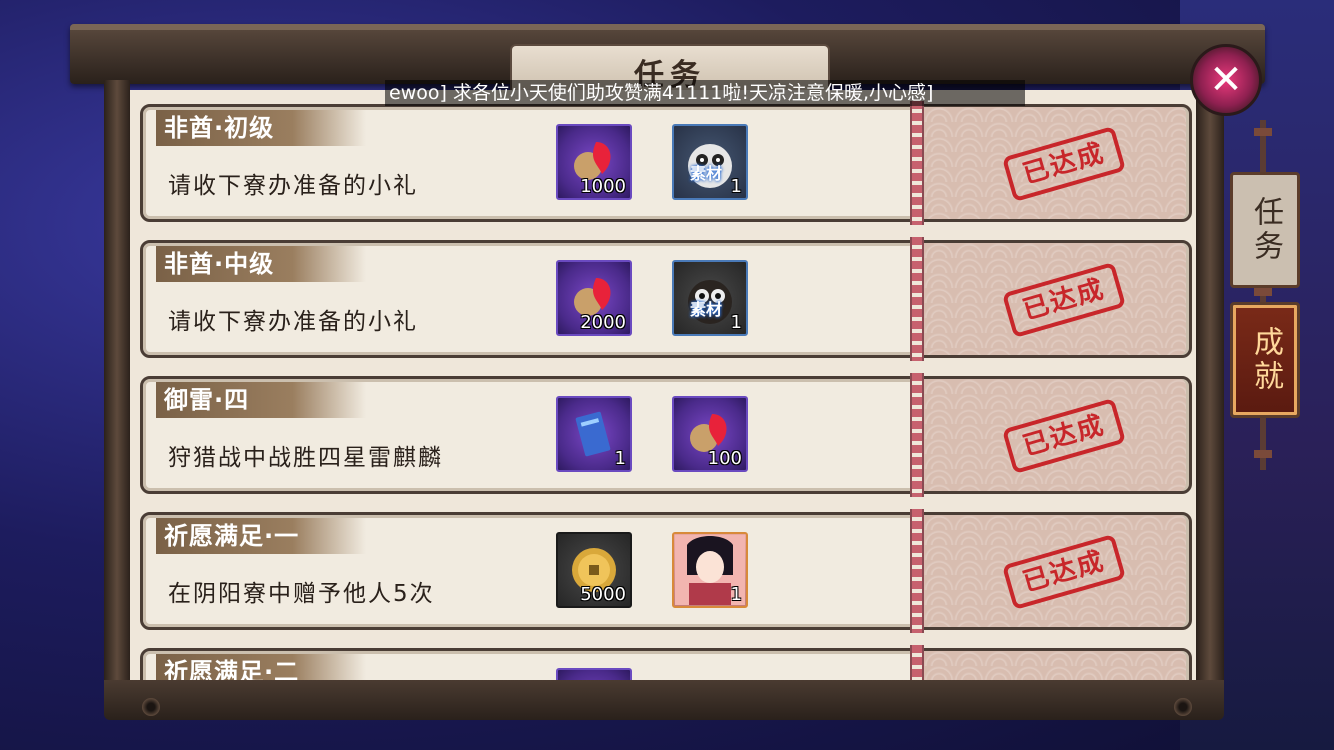 Image resolution: width=1334 pixels, height=750 pixels. What do you see at coordinates (219, 128) in the screenshot?
I see `task-name: 非酋·初级` at bounding box center [219, 128].